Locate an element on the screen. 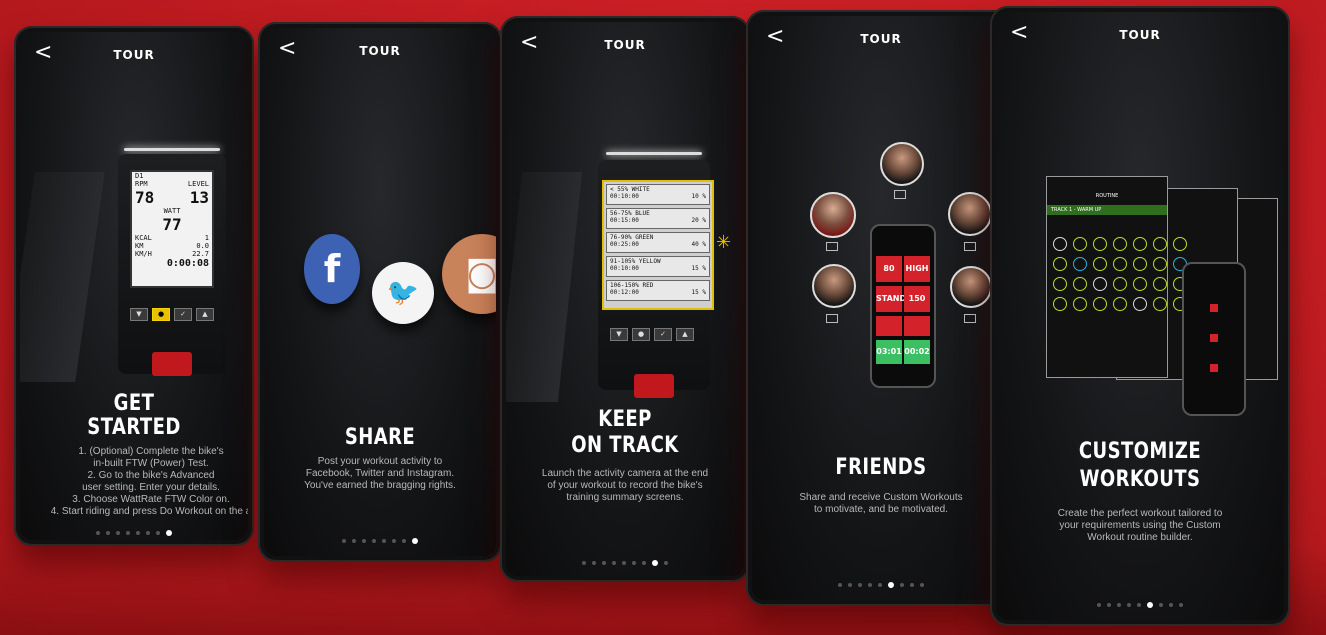 The height and width of the screenshot is (635, 1326). zone-time: 00:10:00 is located at coordinates (624, 196).